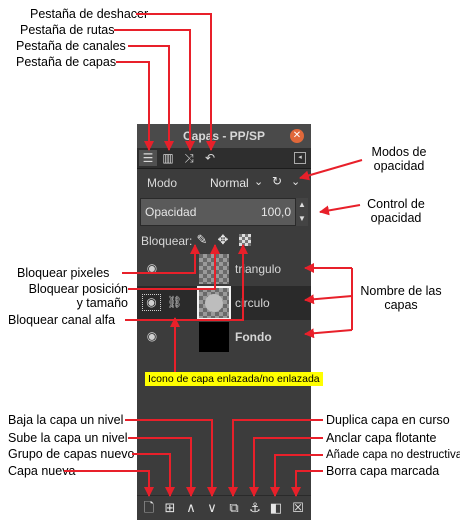  What do you see at coordinates (307, 483) in the screenshot?
I see `arrow-delete` at bounding box center [307, 483].